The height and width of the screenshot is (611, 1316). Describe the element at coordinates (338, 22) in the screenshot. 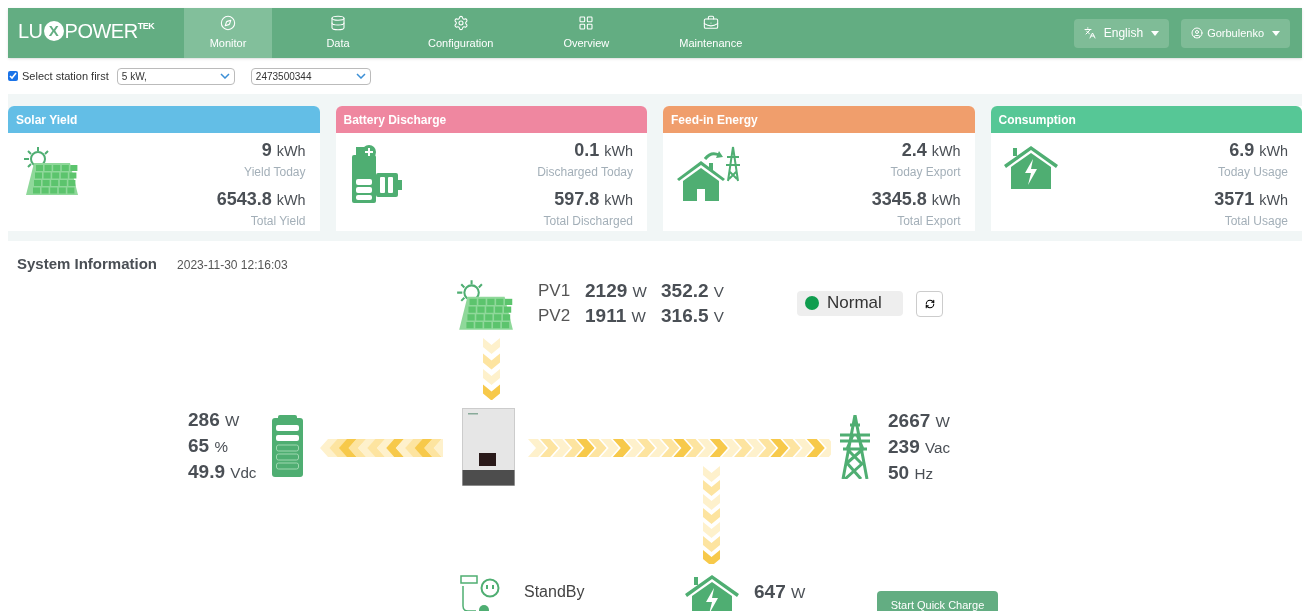

I see `database-icon` at that location.